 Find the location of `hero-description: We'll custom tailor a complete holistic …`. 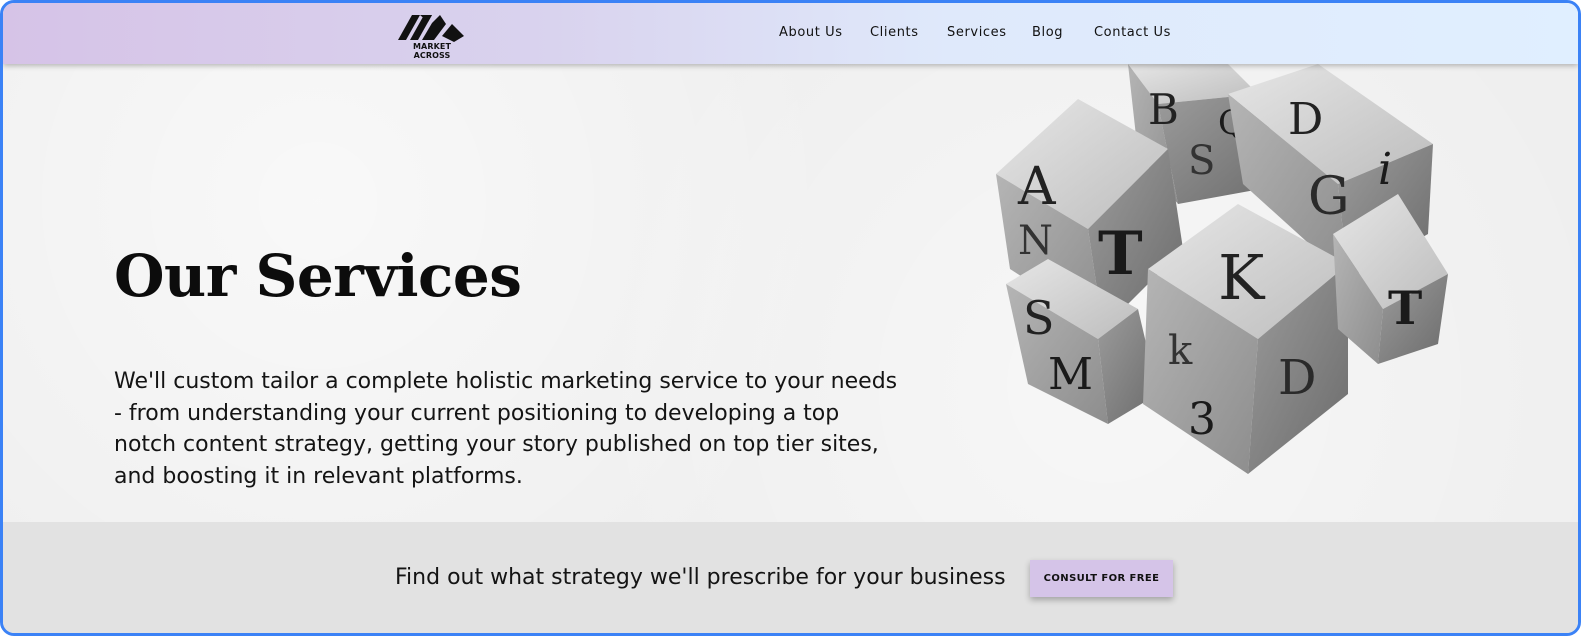

hero-description: We'll custom tailor a complete holistic … is located at coordinates (506, 429).